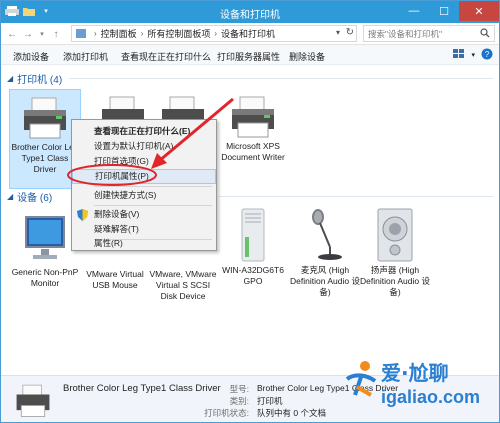 The image size is (500, 423). I want to click on forward-arrow-icon: →, so click(28, 34).